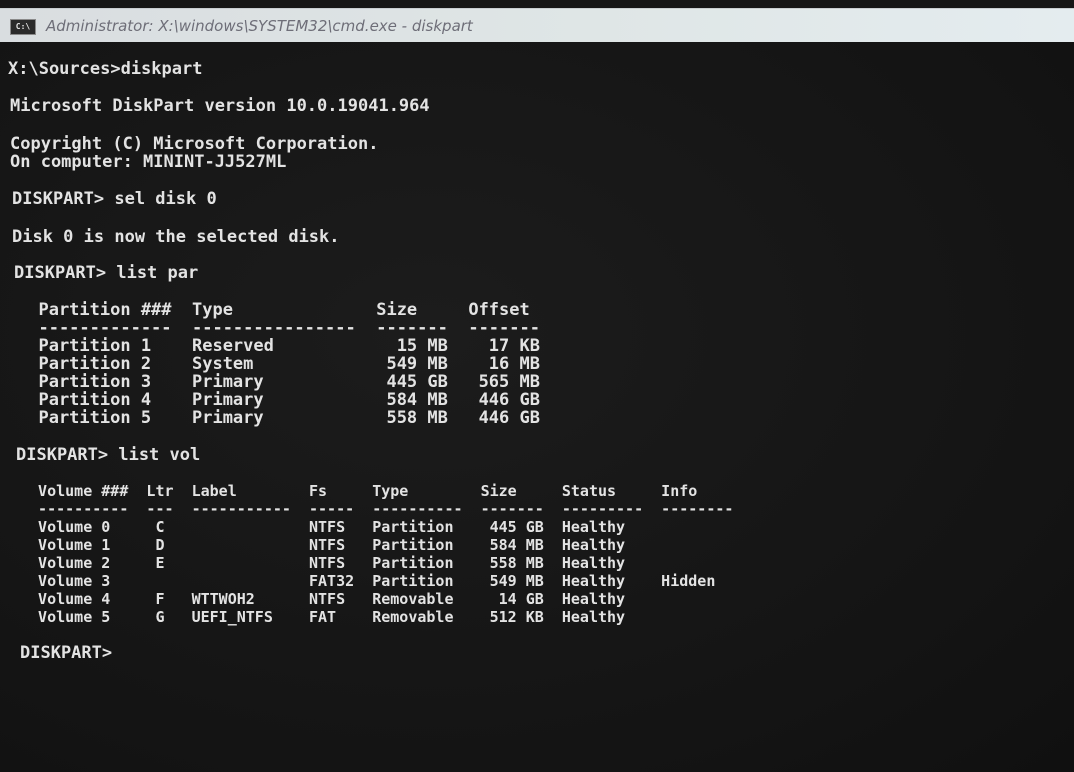  What do you see at coordinates (323, 545) in the screenshot?
I see `volume-row: Volume 1 D NTFS Partition 584 MB Healthy` at bounding box center [323, 545].